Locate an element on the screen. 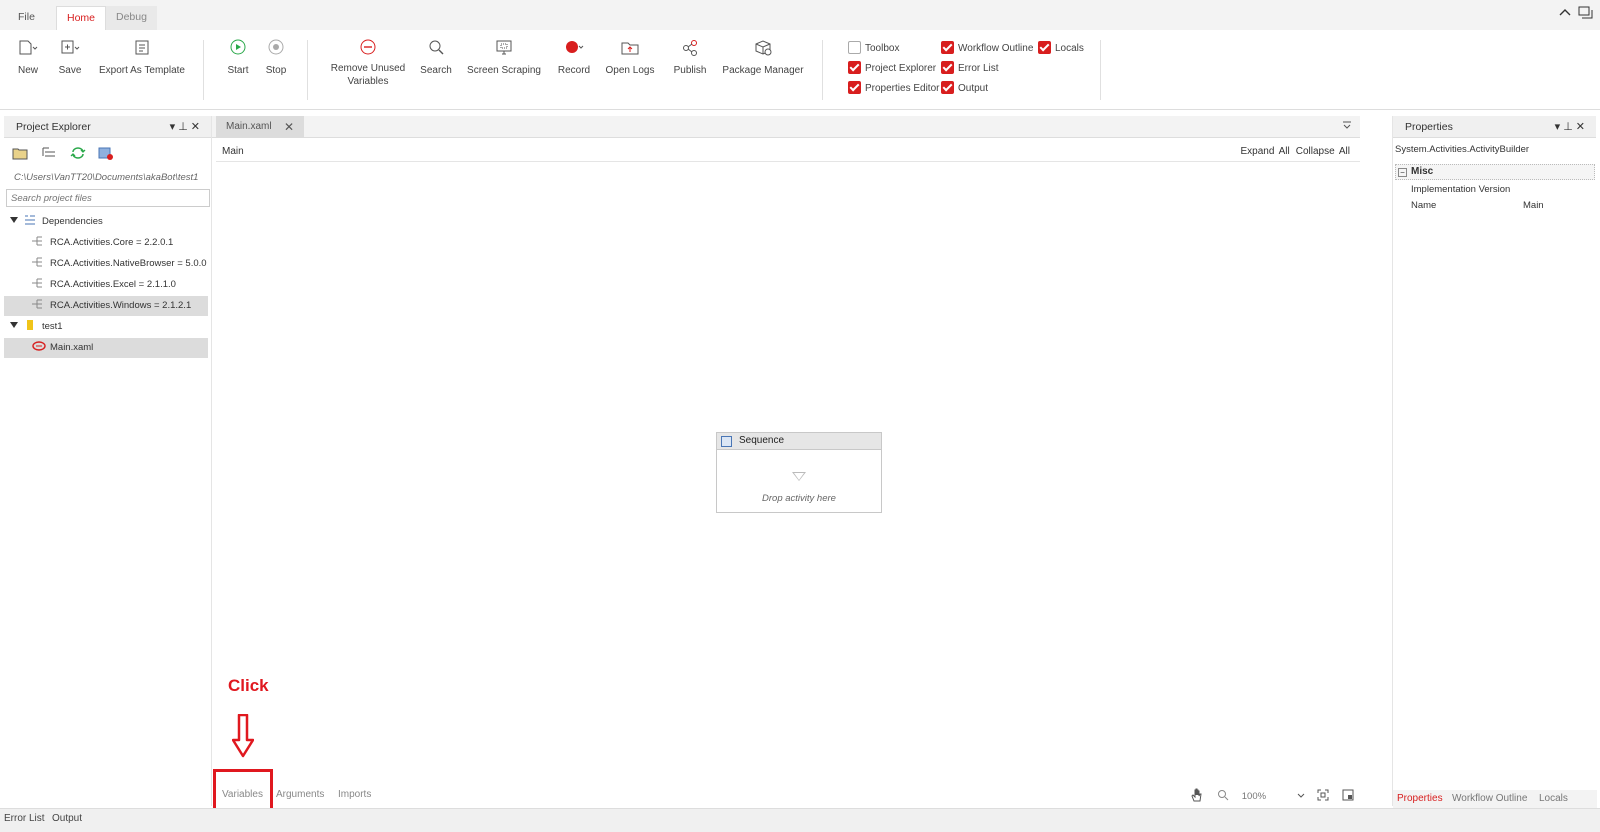 The image size is (1600, 832). pan-hand-icon is located at coordinates (1197, 796).